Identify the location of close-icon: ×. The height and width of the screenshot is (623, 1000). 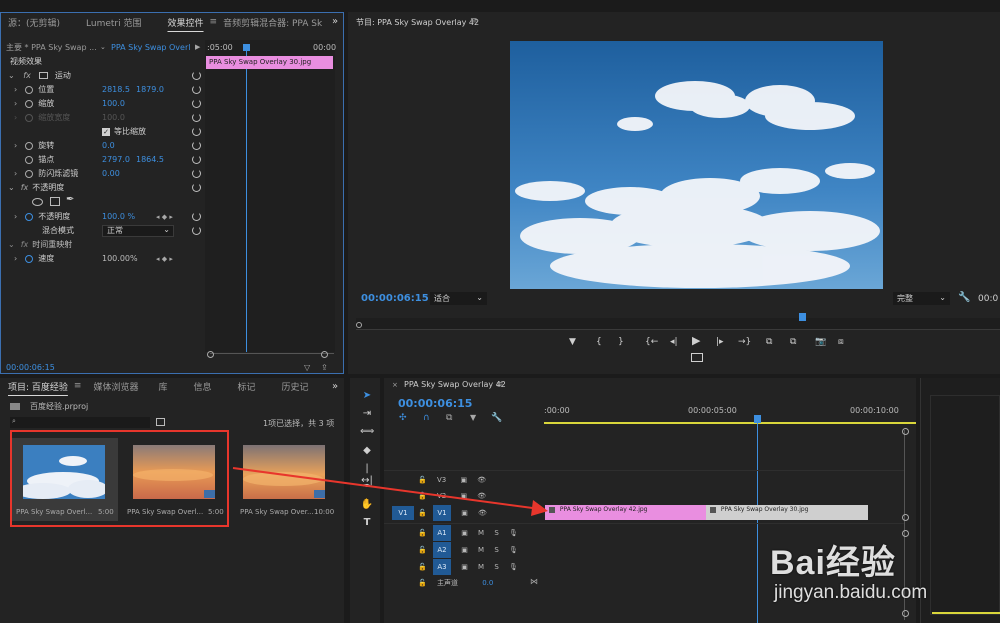
(395, 385).